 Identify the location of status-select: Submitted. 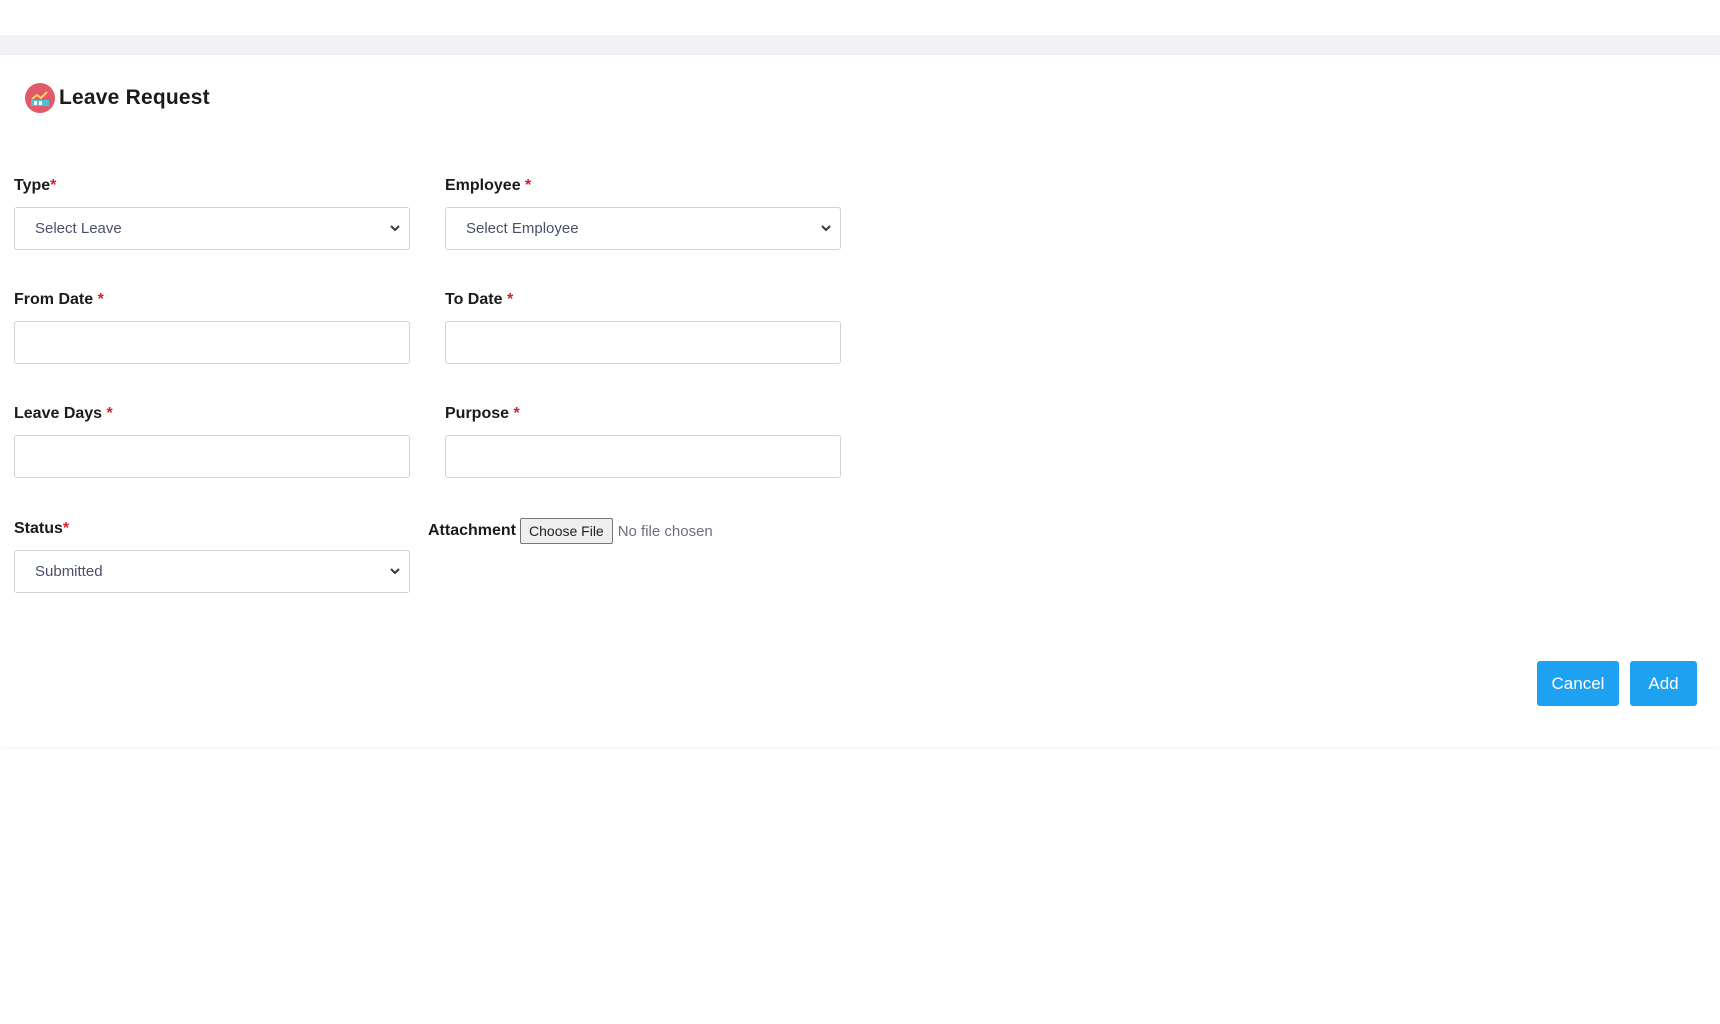
(212, 571).